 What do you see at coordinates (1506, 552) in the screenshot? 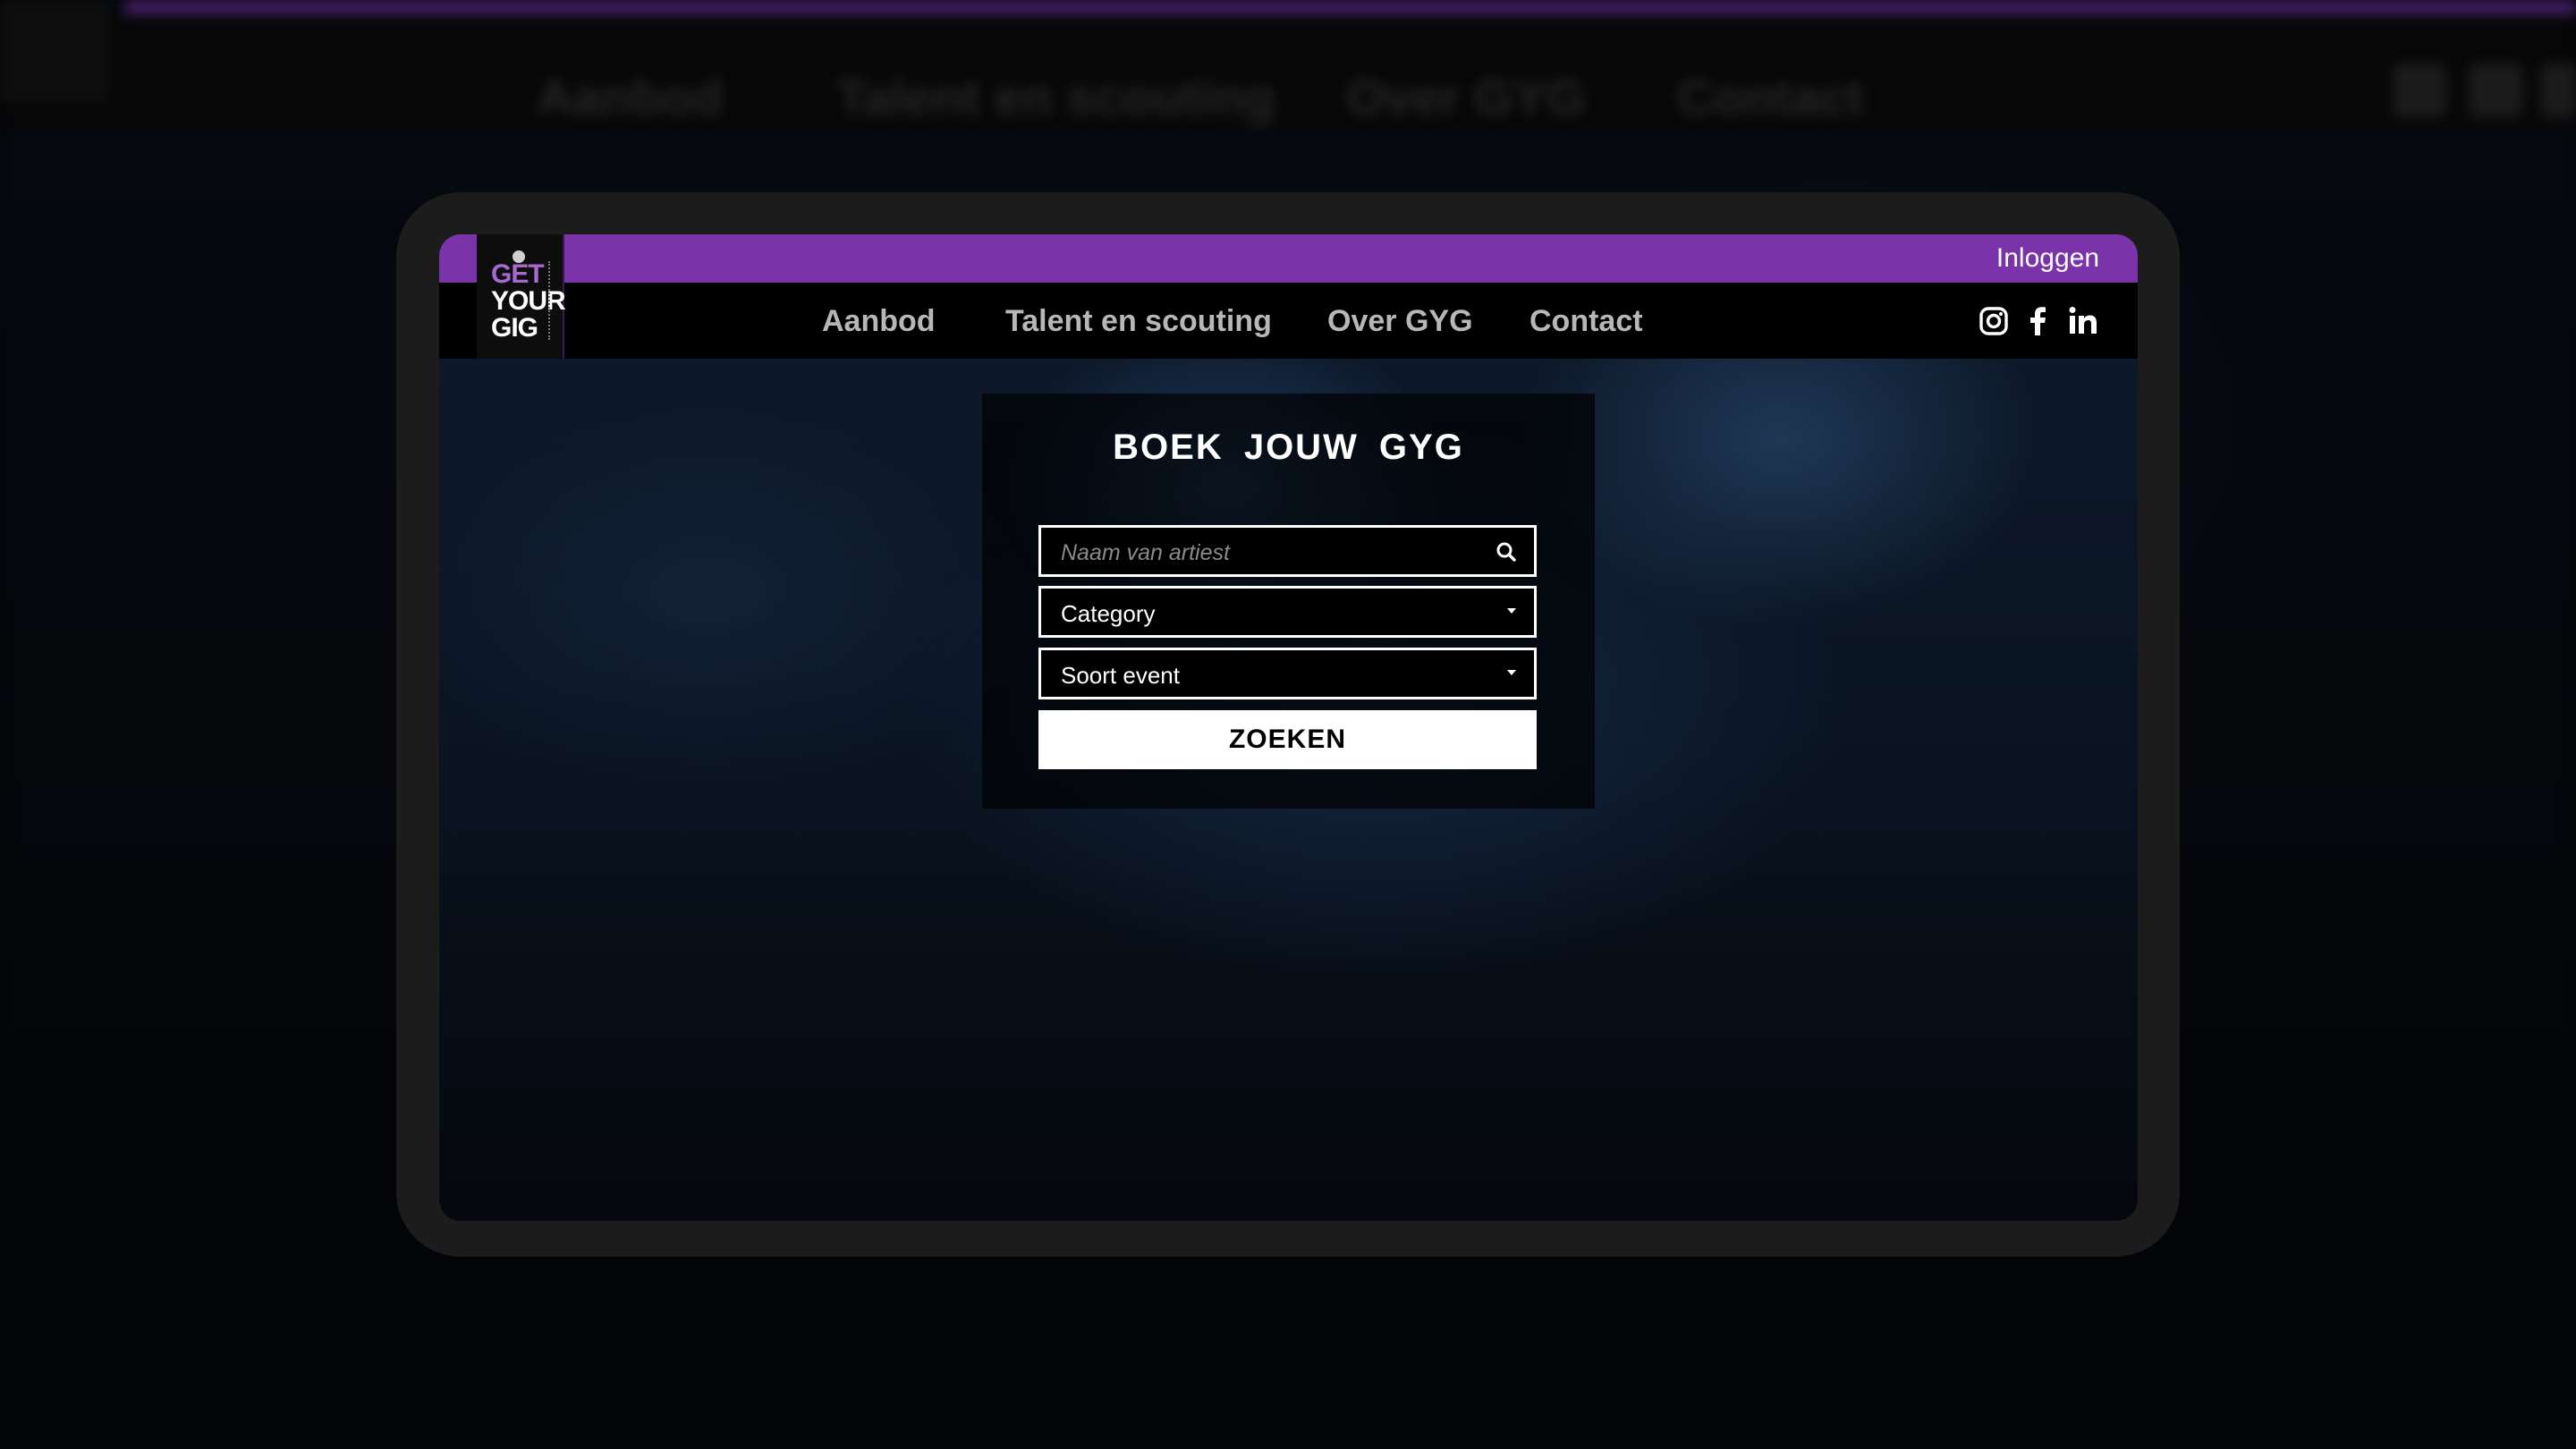
I see `search-icon` at bounding box center [1506, 552].